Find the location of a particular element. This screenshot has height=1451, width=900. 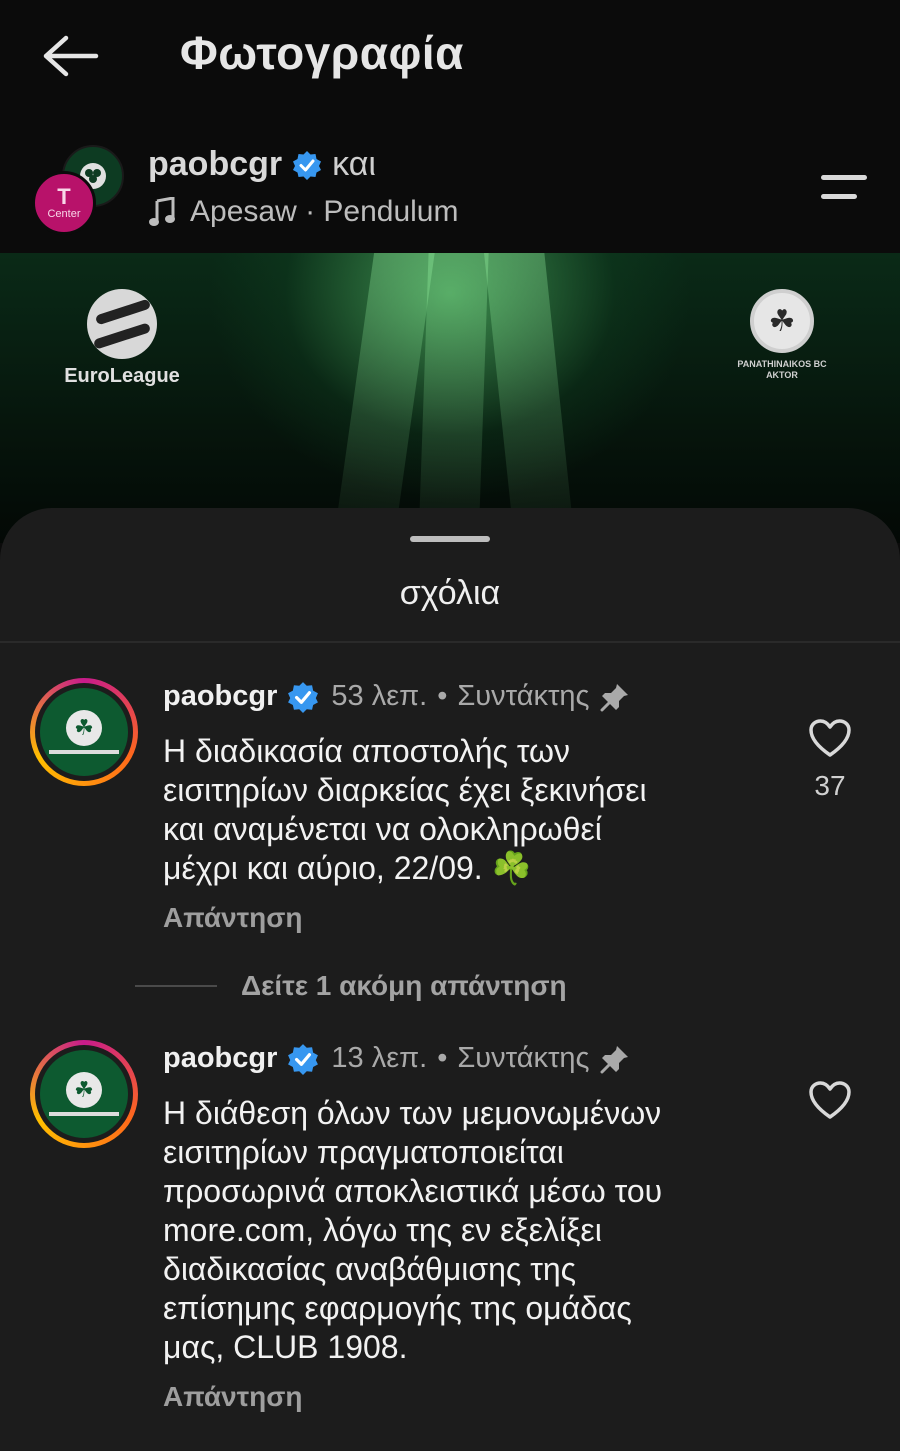

top-bar: Φωτογραφία is located at coordinates (450, 57).